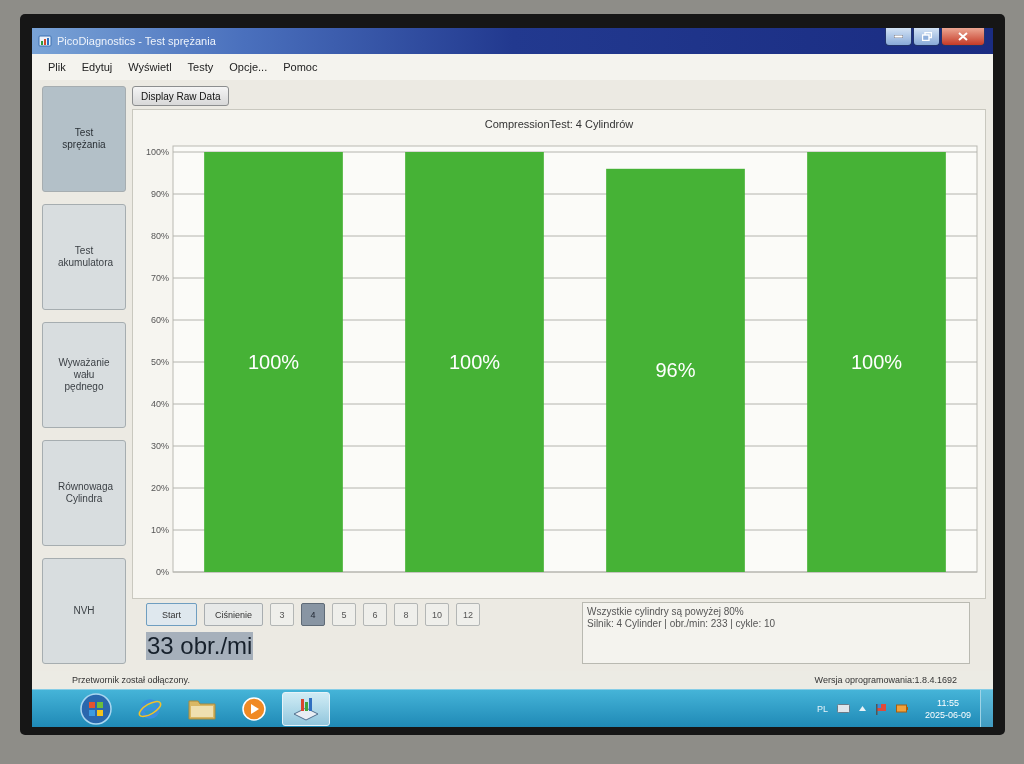 The width and height of the screenshot is (1024, 764). What do you see at coordinates (157, 152) in the screenshot?
I see `axis-label: 100%` at bounding box center [157, 152].